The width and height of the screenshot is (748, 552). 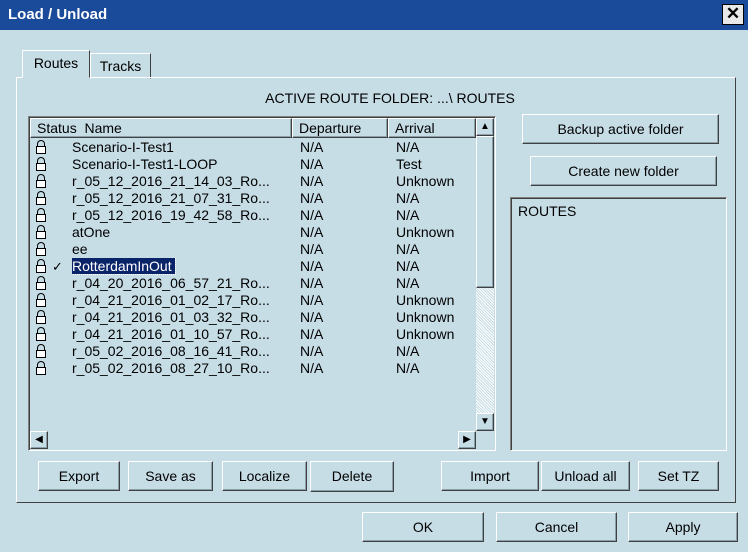 I want to click on tab-tracks-label: Tracks, so click(x=120, y=66).